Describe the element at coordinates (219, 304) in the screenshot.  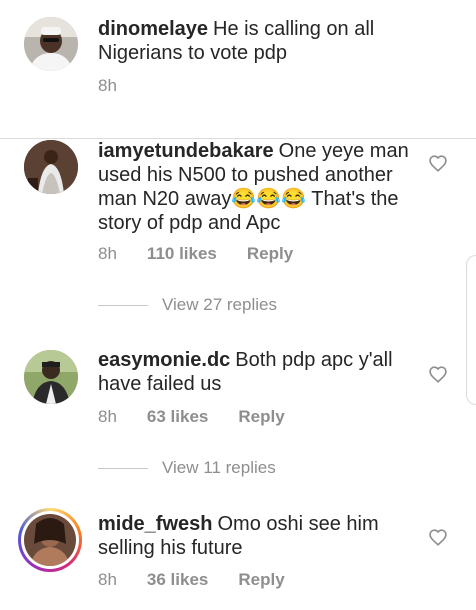
I see `view-replies-label: View 27 replies` at that location.